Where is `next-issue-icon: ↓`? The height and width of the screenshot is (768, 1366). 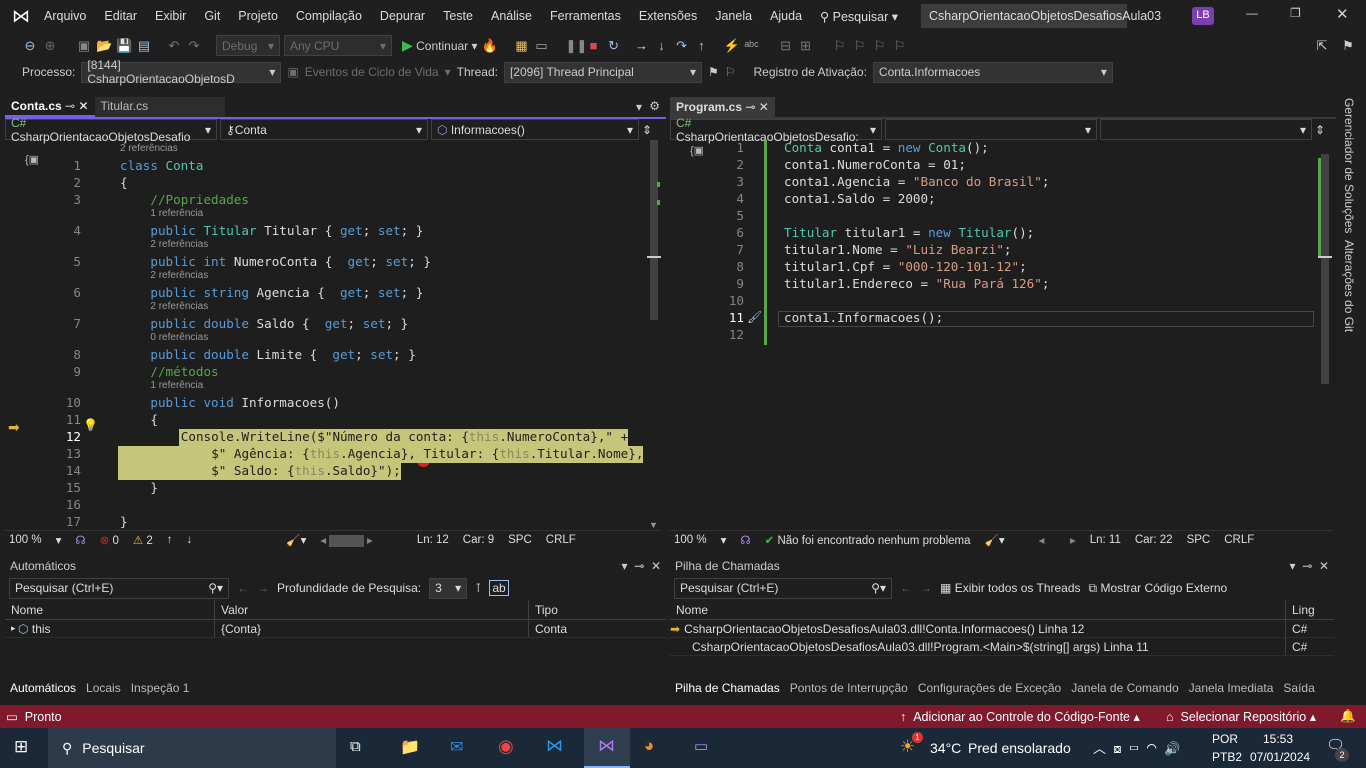
next-issue-icon: ↓ is located at coordinates (190, 540).